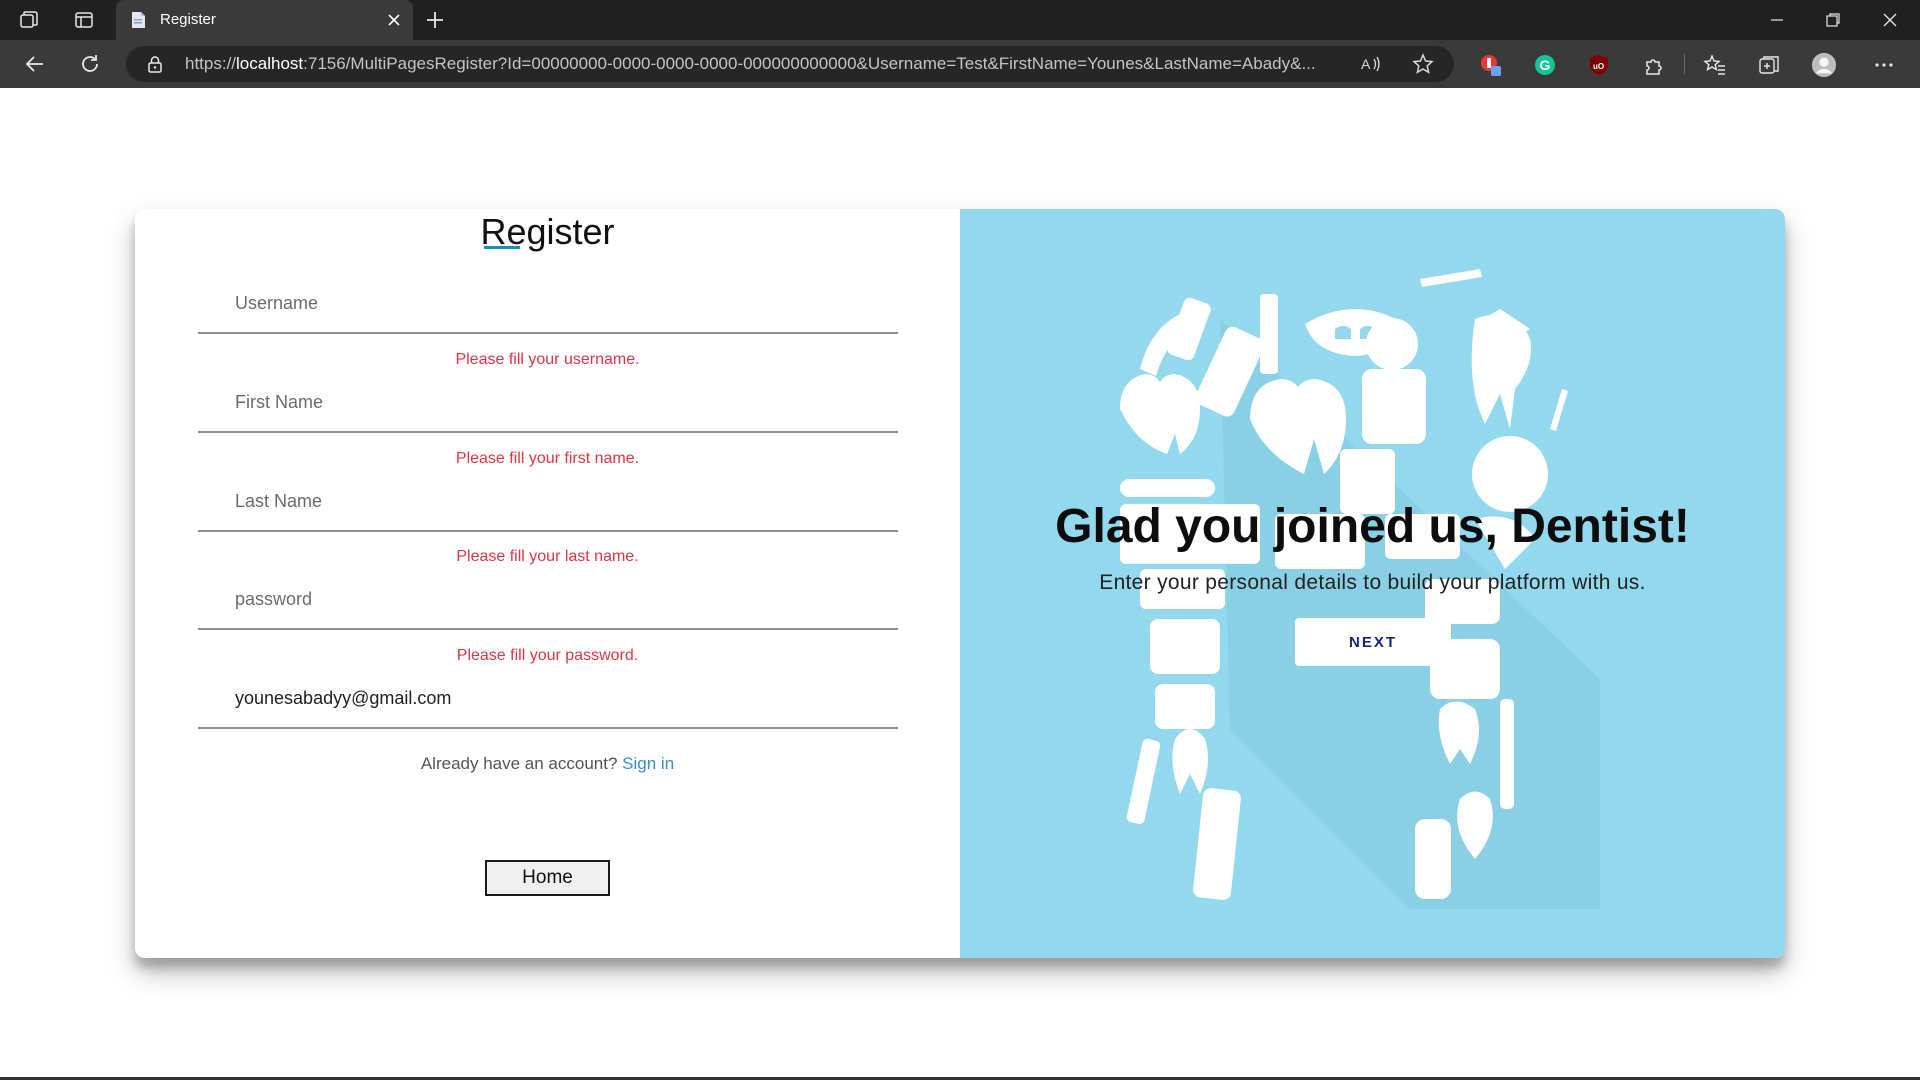  What do you see at coordinates (1769, 65) in the screenshot?
I see `collections-icon` at bounding box center [1769, 65].